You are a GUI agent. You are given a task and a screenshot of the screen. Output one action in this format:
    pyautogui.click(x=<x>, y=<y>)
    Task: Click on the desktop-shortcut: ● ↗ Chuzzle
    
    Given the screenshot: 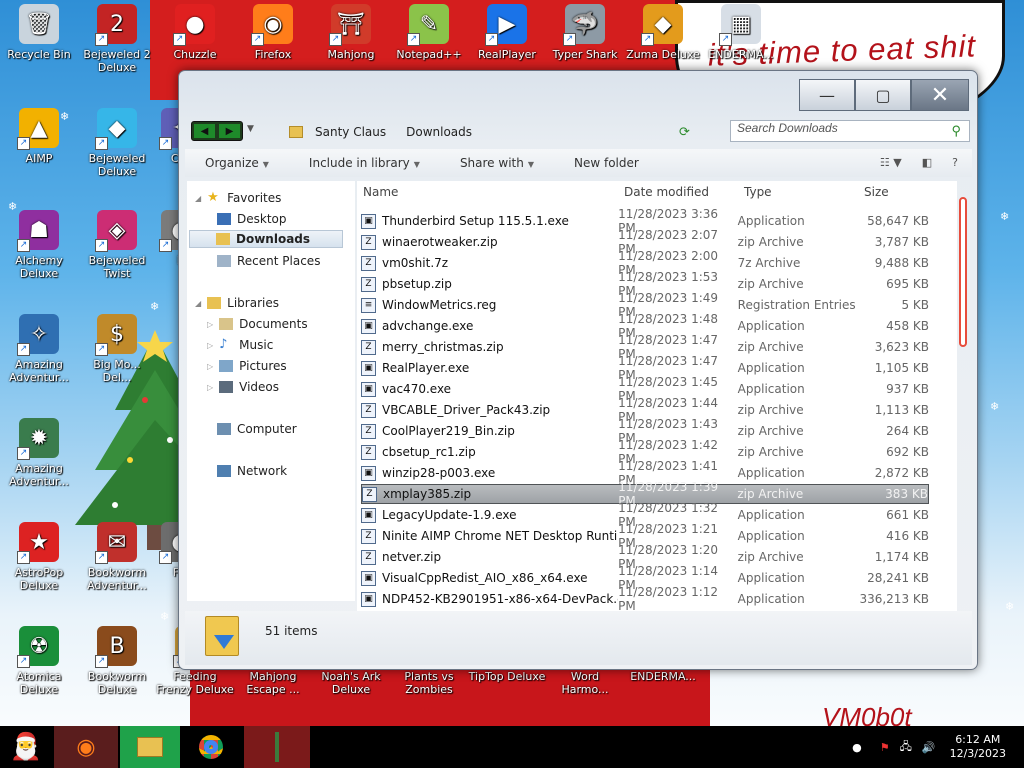 What is the action you would take?
    pyautogui.click(x=195, y=32)
    